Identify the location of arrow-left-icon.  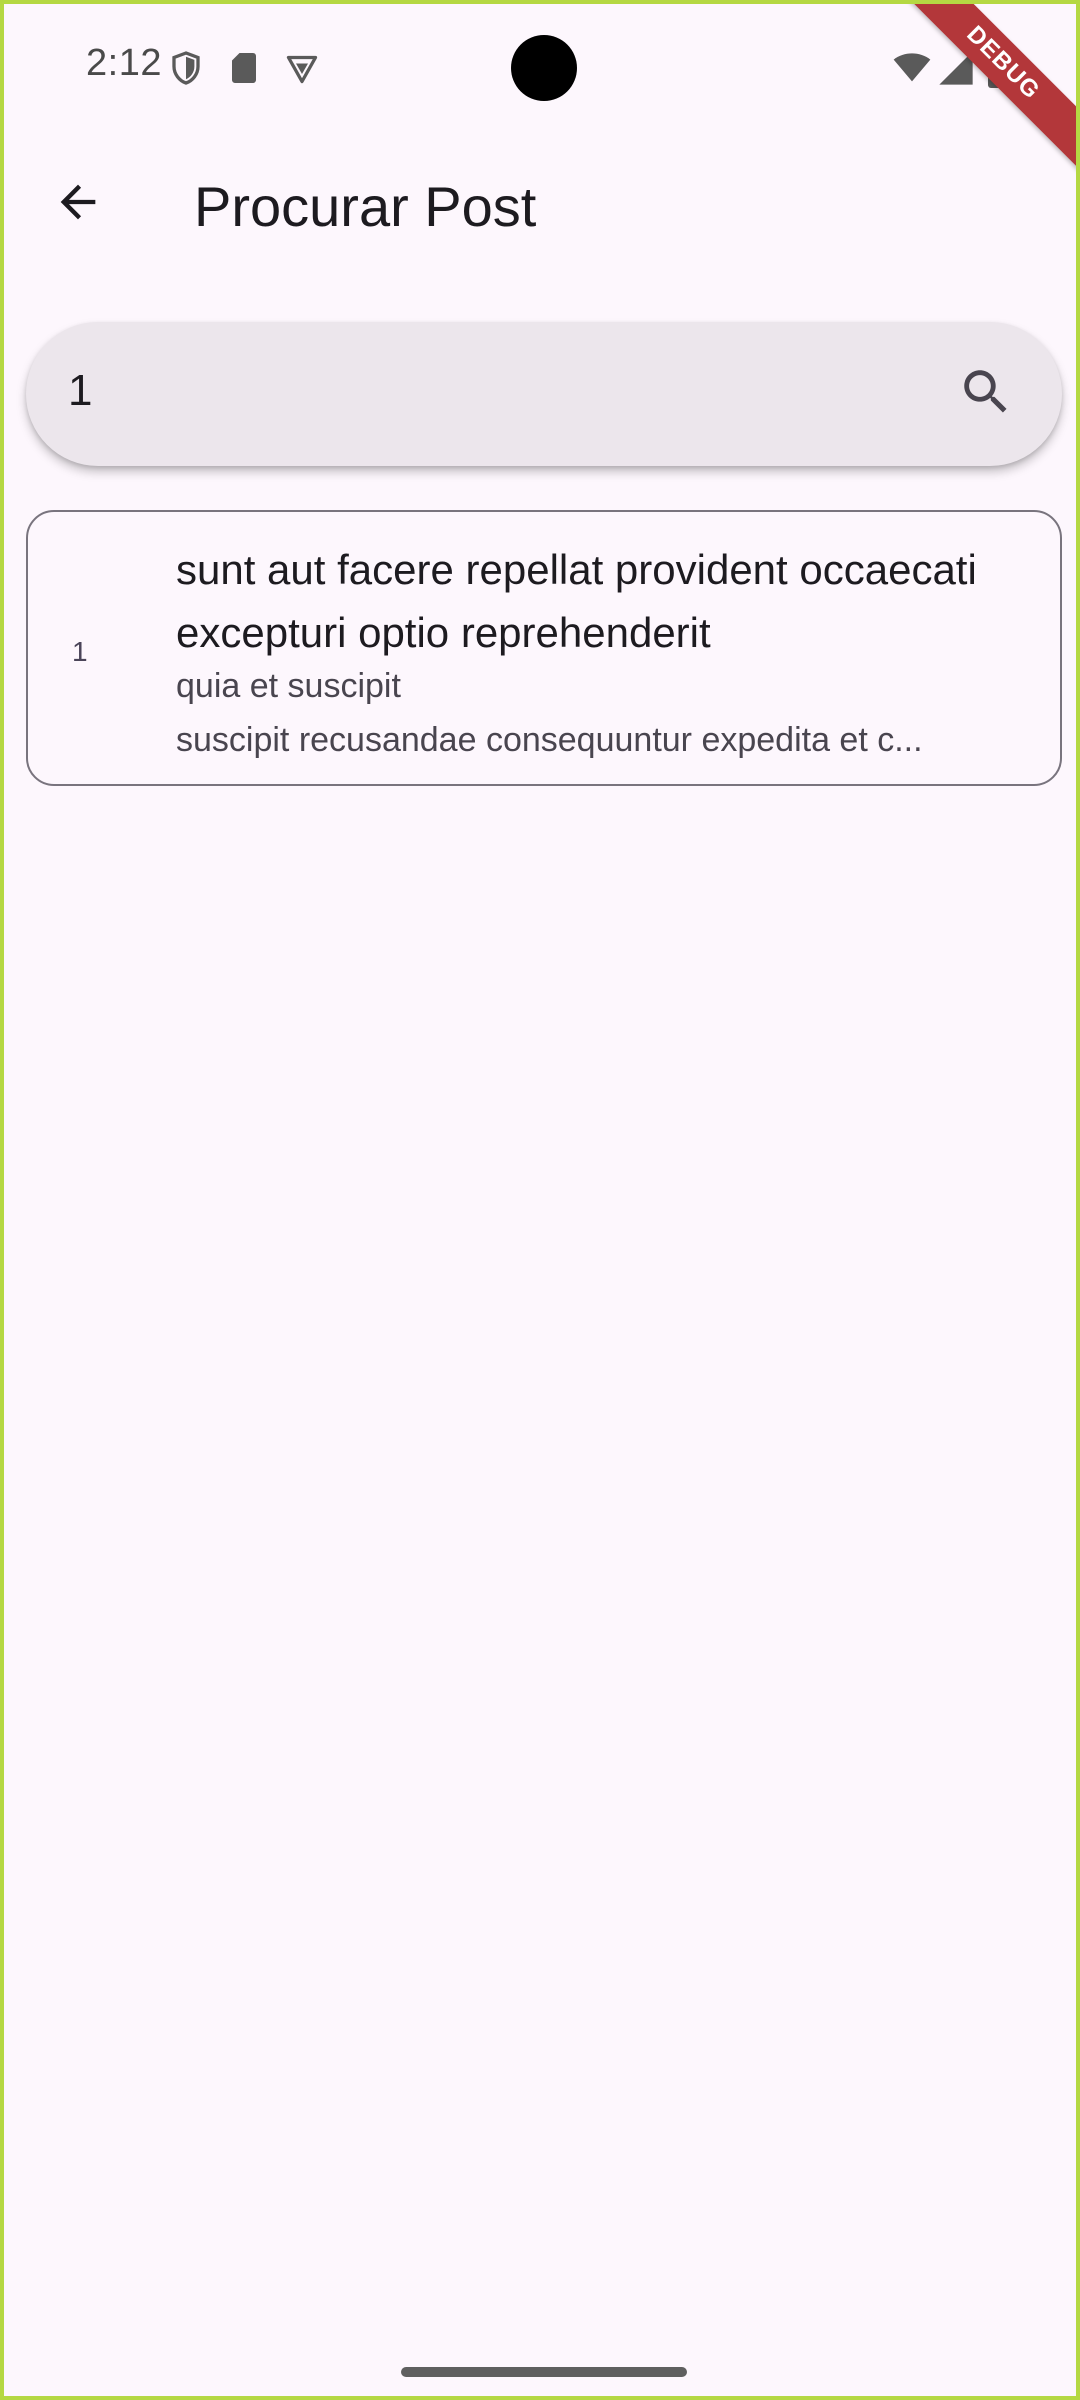
(78, 204).